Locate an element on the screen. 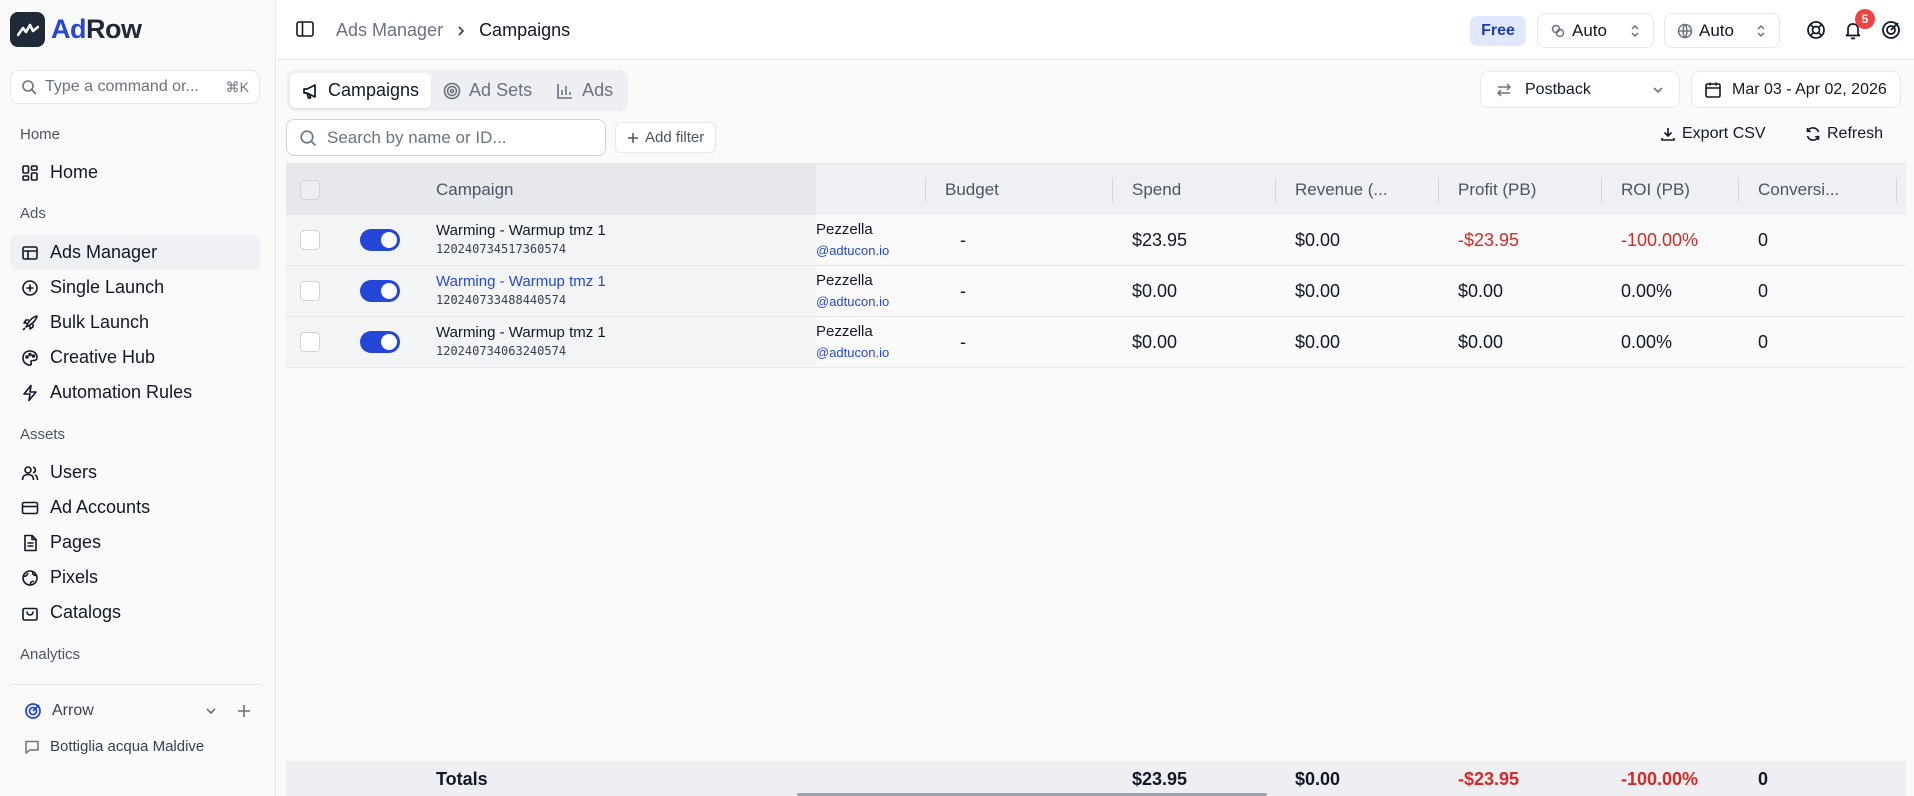  column-spend: Spend is located at coordinates (1156, 190).